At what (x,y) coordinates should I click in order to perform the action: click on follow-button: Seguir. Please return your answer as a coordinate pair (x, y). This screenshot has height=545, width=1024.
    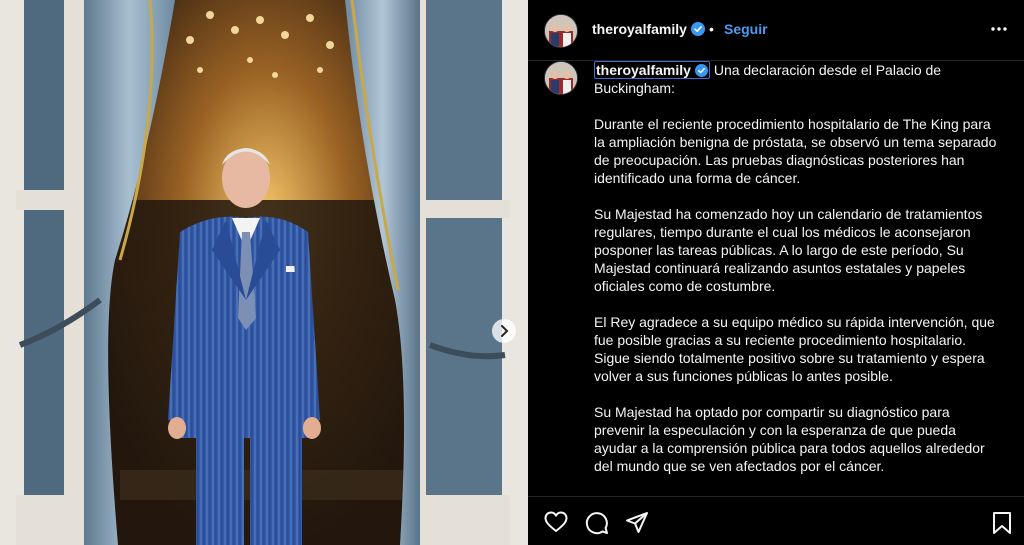
    Looking at the image, I should click on (746, 29).